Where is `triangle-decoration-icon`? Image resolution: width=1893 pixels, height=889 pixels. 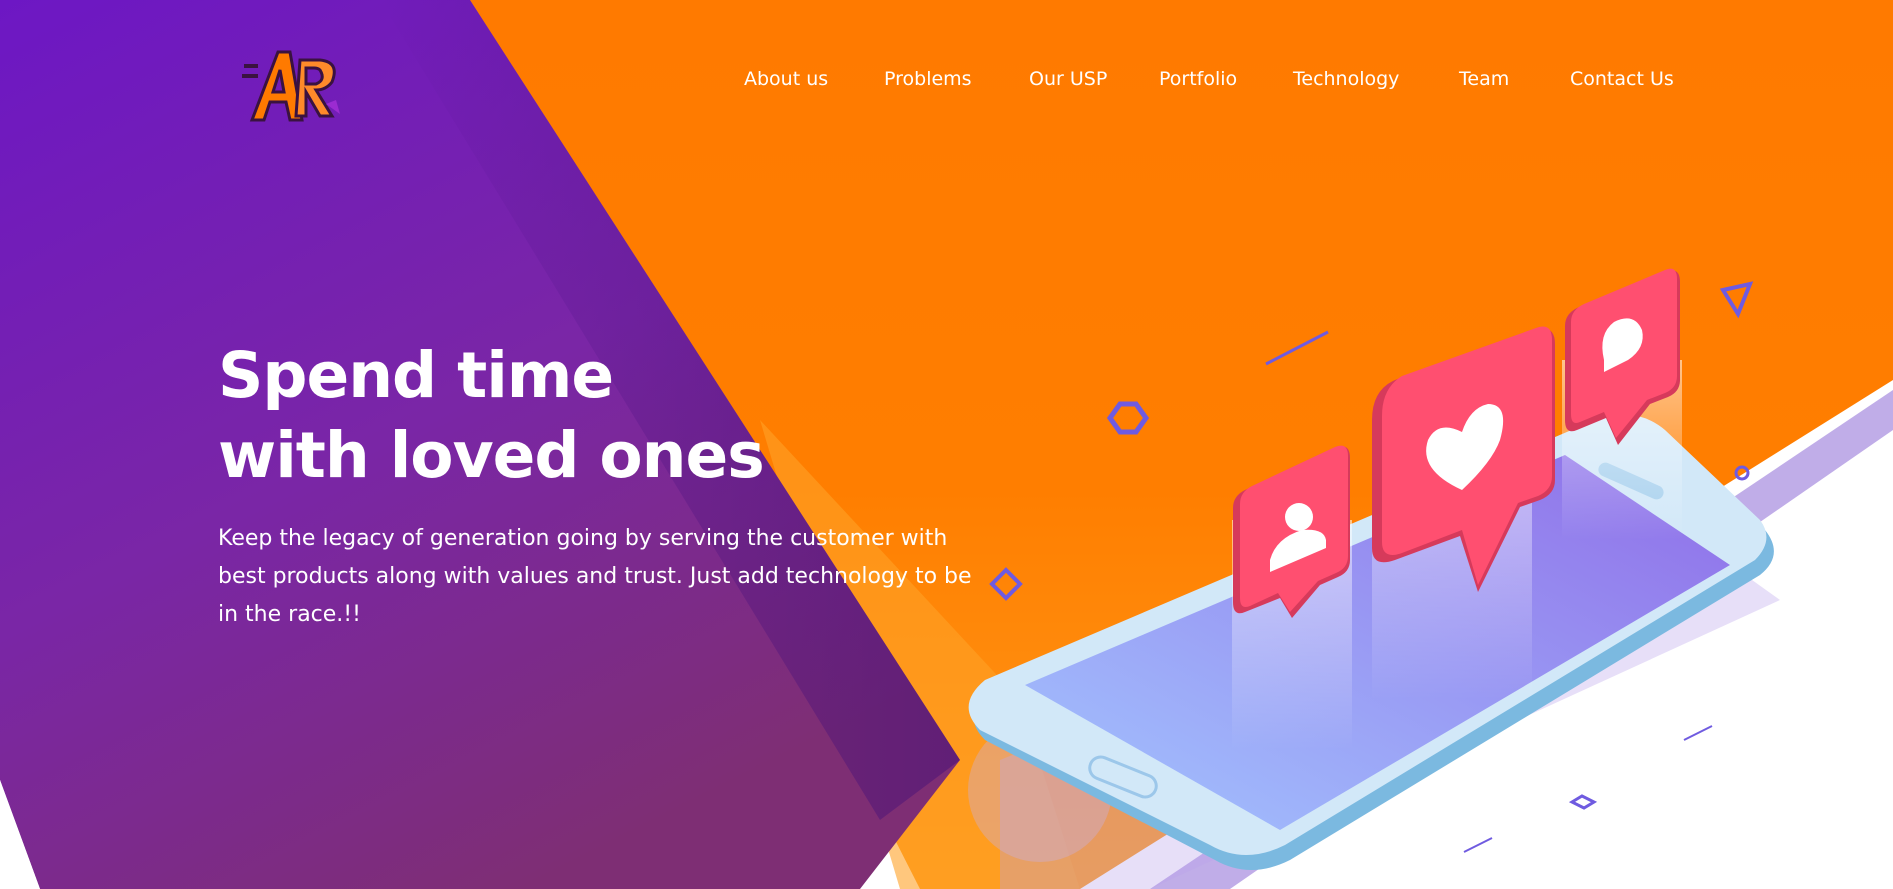
triangle-decoration-icon is located at coordinates (1736, 300).